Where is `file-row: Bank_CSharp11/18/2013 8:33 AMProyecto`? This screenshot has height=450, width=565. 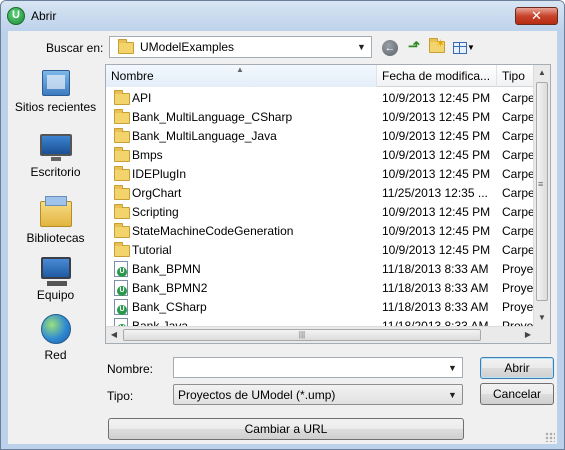
file-row: Bank_CSharp11/18/2013 8:33 AMProyecto is located at coordinates (323, 306).